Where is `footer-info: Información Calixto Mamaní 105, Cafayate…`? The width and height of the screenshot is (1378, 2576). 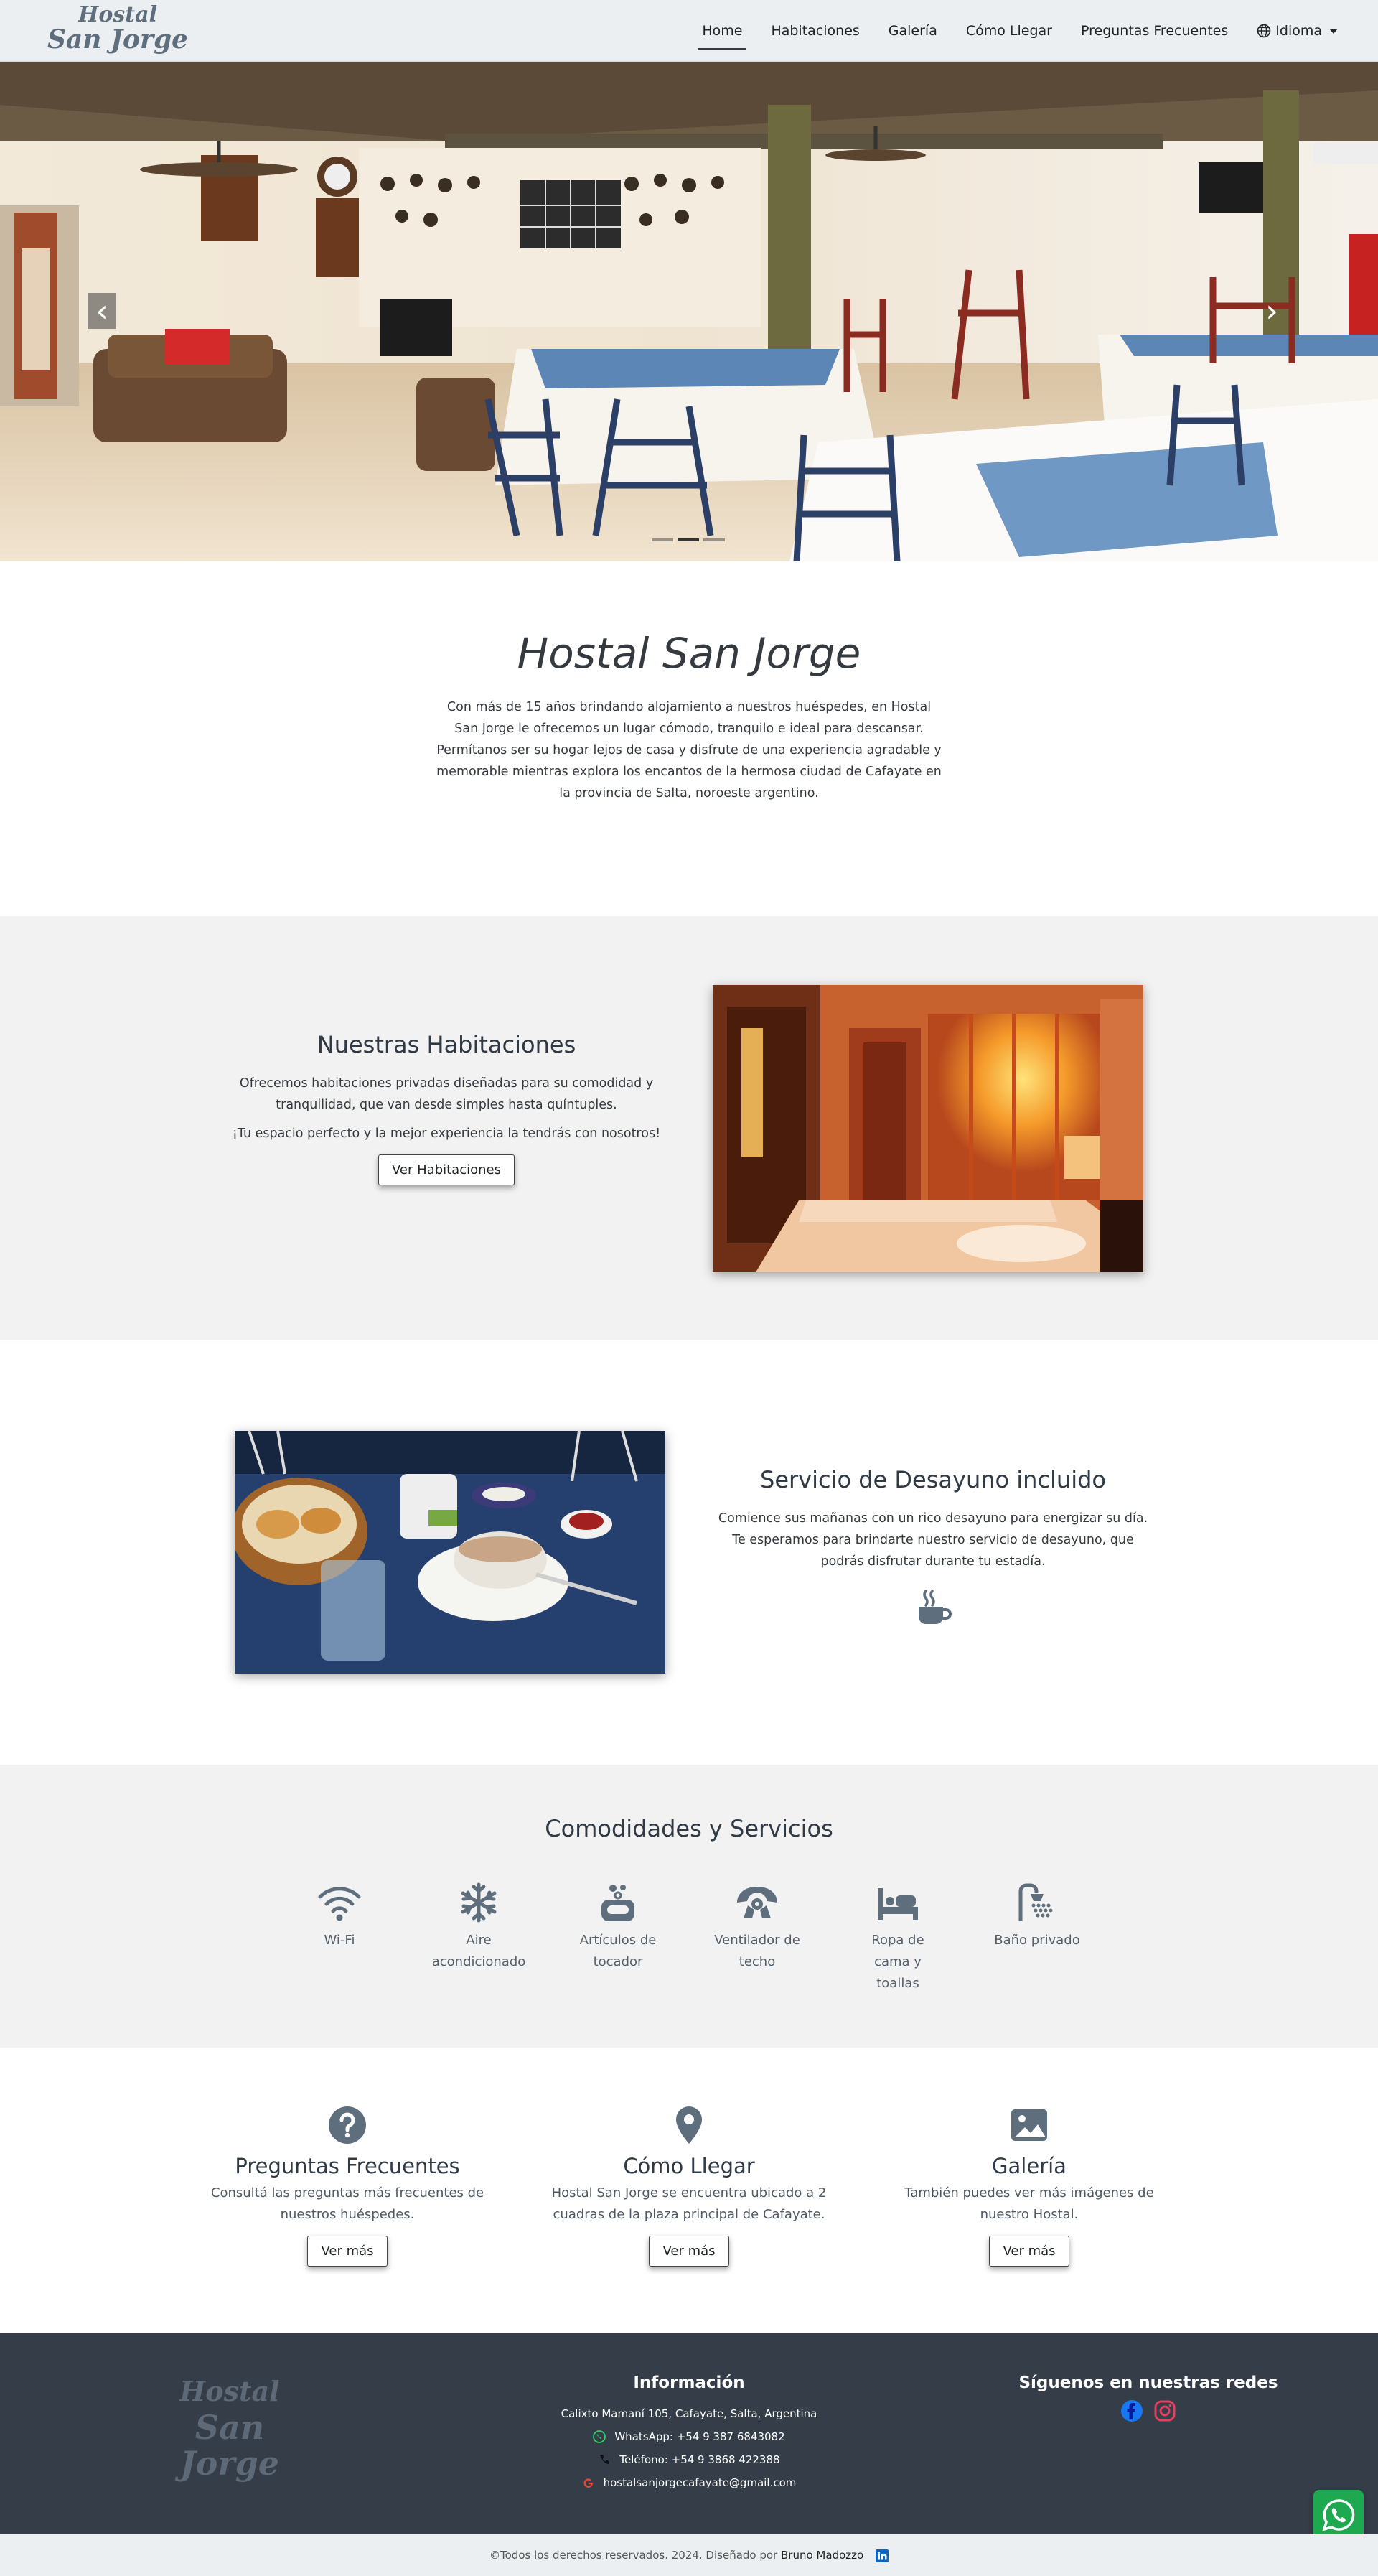 footer-info: Información Calixto Mamaní 105, Cafayate… is located at coordinates (689, 2434).